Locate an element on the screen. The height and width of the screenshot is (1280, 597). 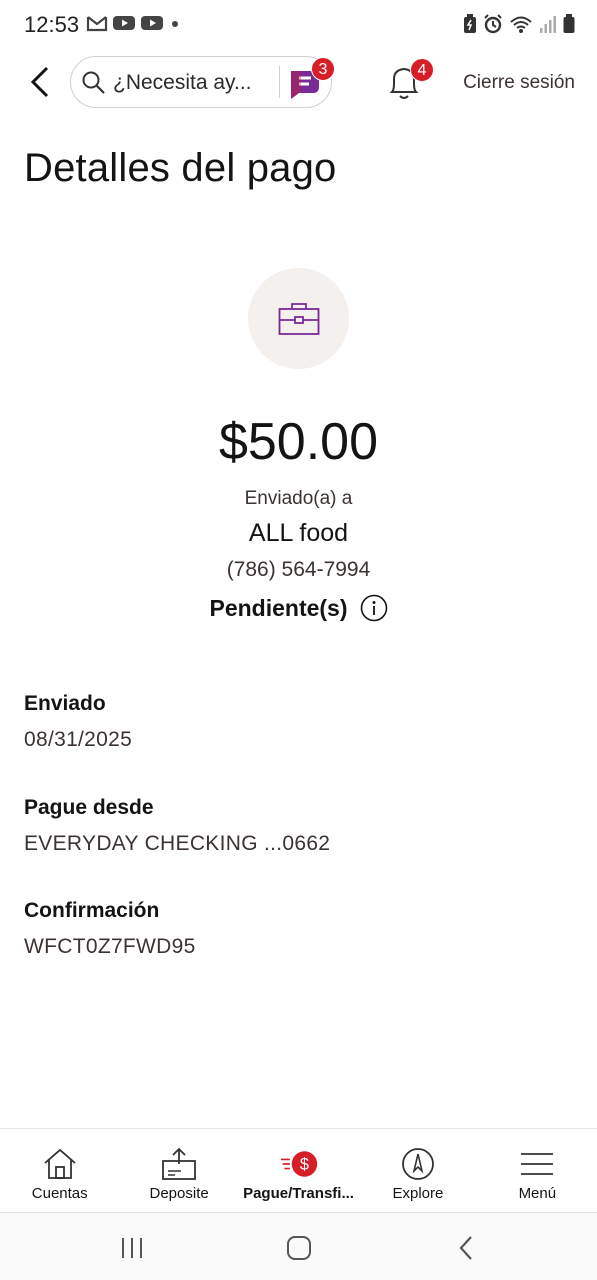
fargo-assistant-button: 3 is located at coordinates (311, 79).